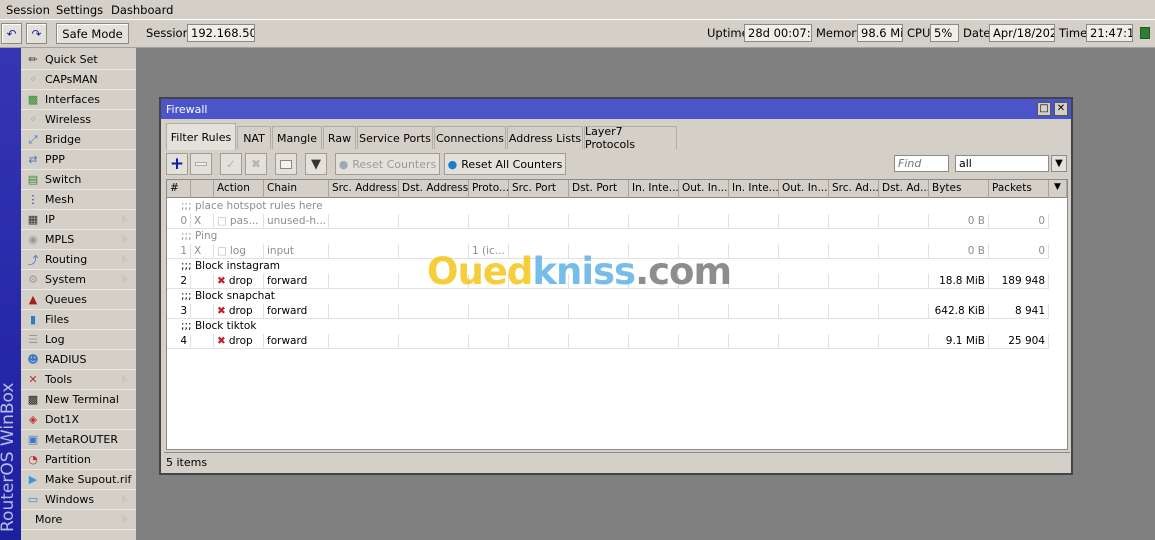 The height and width of the screenshot is (540, 1155). Describe the element at coordinates (545, 137) in the screenshot. I see `tab-address-lists: Address Lists` at that location.